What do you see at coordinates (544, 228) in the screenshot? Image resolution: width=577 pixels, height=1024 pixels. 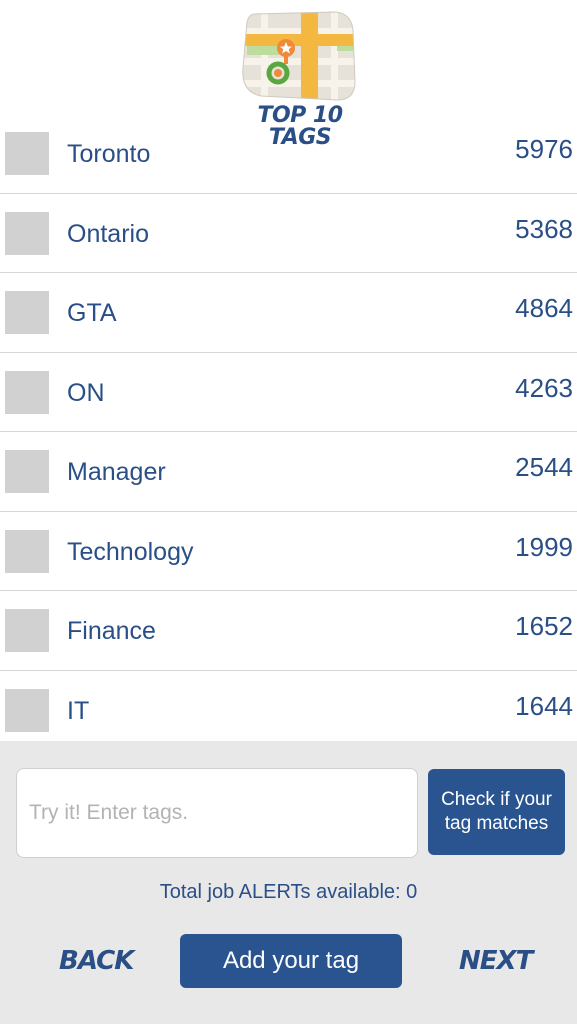 I see `tag-count: 5368` at bounding box center [544, 228].